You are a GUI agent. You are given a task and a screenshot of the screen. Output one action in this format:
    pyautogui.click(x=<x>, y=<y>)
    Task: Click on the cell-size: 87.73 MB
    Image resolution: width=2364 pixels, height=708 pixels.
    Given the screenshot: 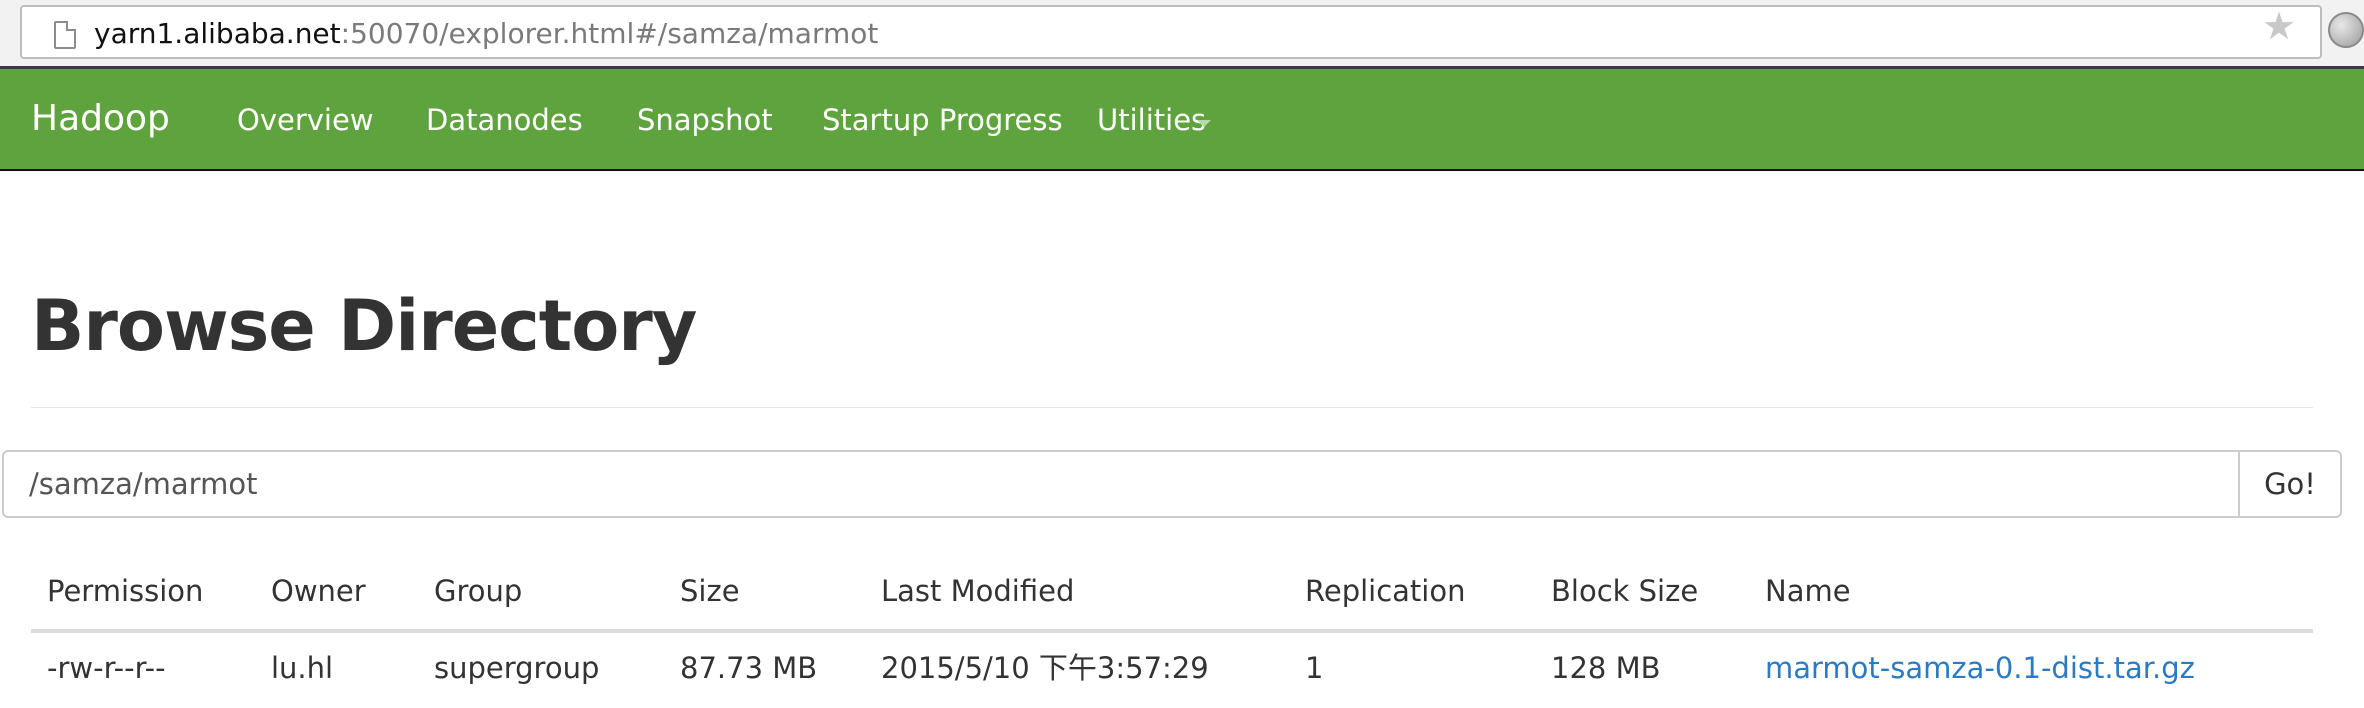 What is the action you would take?
    pyautogui.click(x=749, y=668)
    